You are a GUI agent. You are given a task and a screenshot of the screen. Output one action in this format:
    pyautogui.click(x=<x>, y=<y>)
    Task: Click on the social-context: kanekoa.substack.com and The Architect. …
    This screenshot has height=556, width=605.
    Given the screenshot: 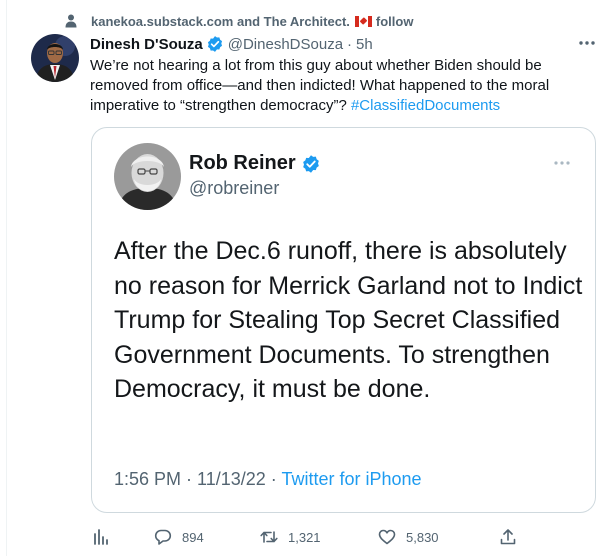 What is the action you would take?
    pyautogui.click(x=239, y=21)
    